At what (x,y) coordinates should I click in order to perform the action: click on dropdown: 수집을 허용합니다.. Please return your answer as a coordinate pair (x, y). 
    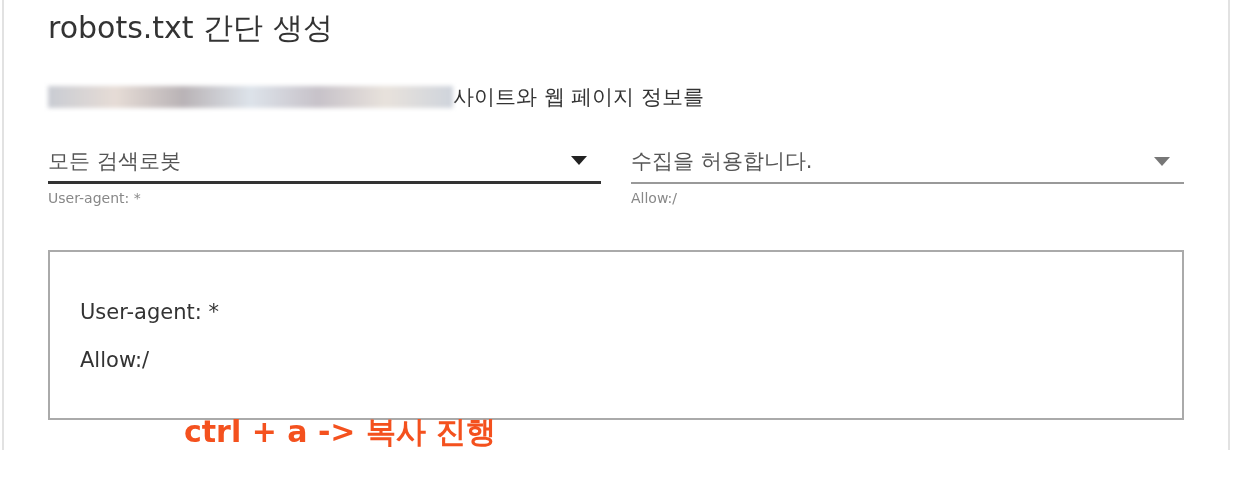
    Looking at the image, I should click on (907, 162).